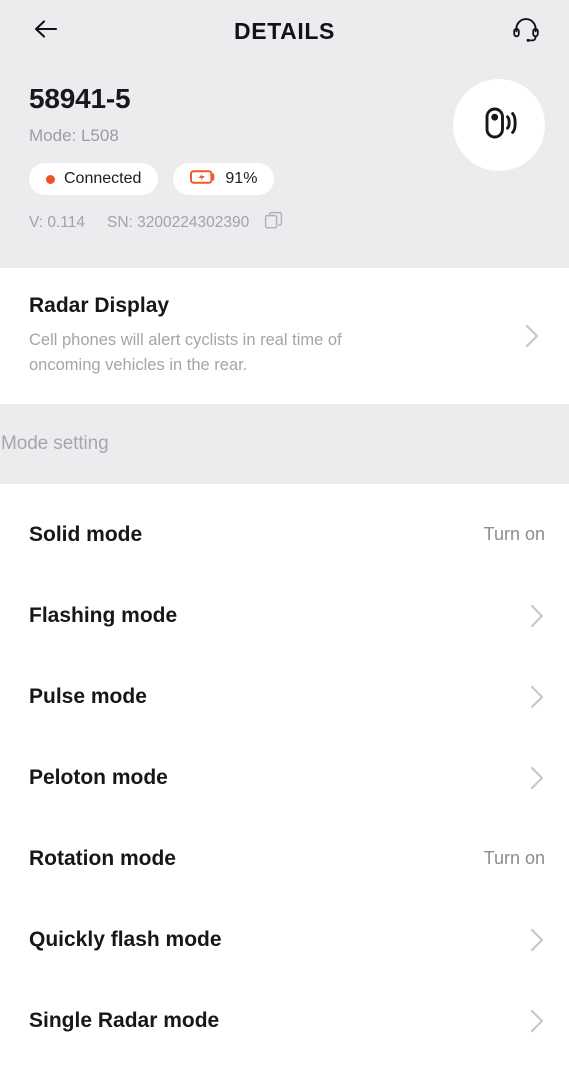 The image size is (569, 1080). I want to click on radar-display-chevron, so click(532, 336).